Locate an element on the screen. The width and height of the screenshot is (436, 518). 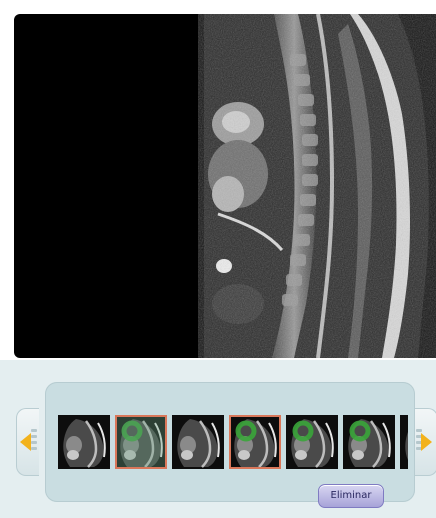
previous-button is located at coordinates (27, 442).